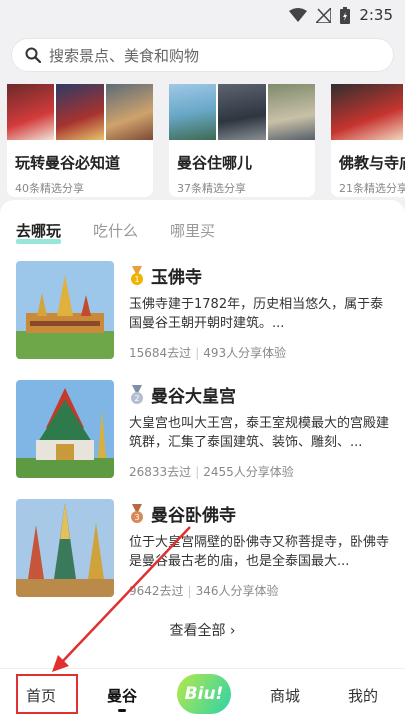 Image resolution: width=405 pixels, height=720 pixels. I want to click on guide-card: 曼谷住哪儿 37条精选分享, so click(242, 140).